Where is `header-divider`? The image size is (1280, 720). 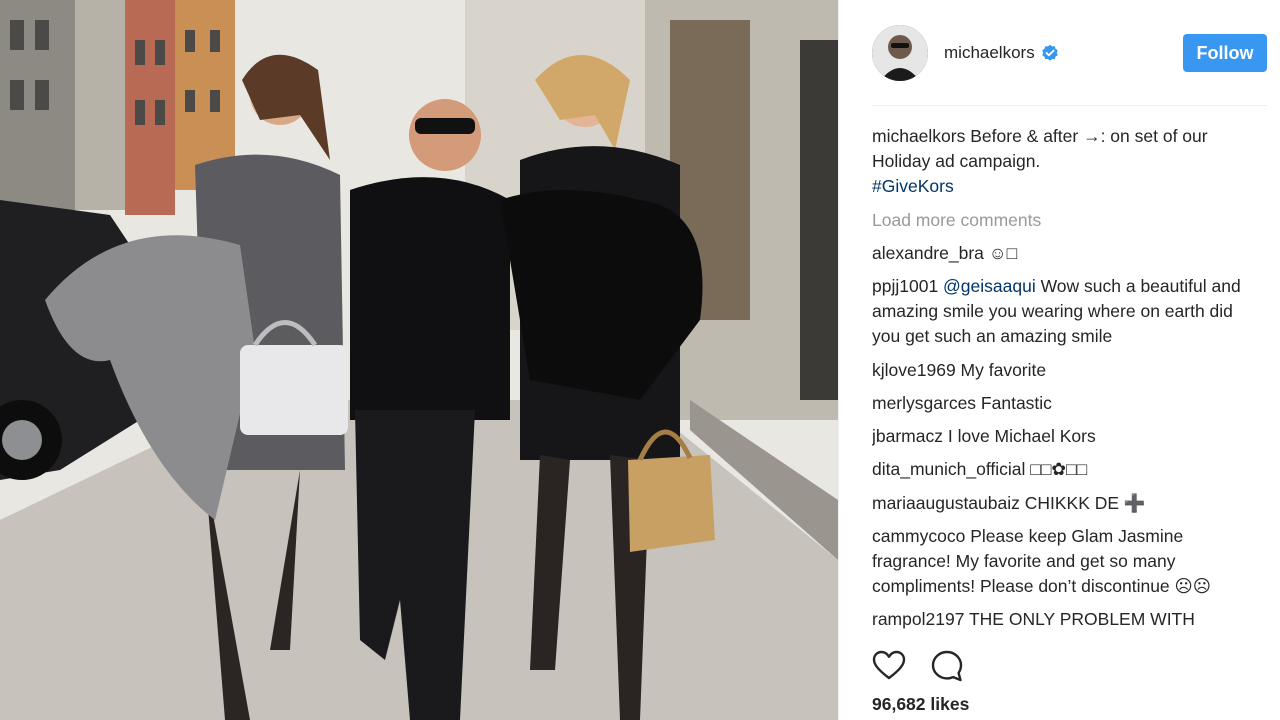 header-divider is located at coordinates (1069, 105).